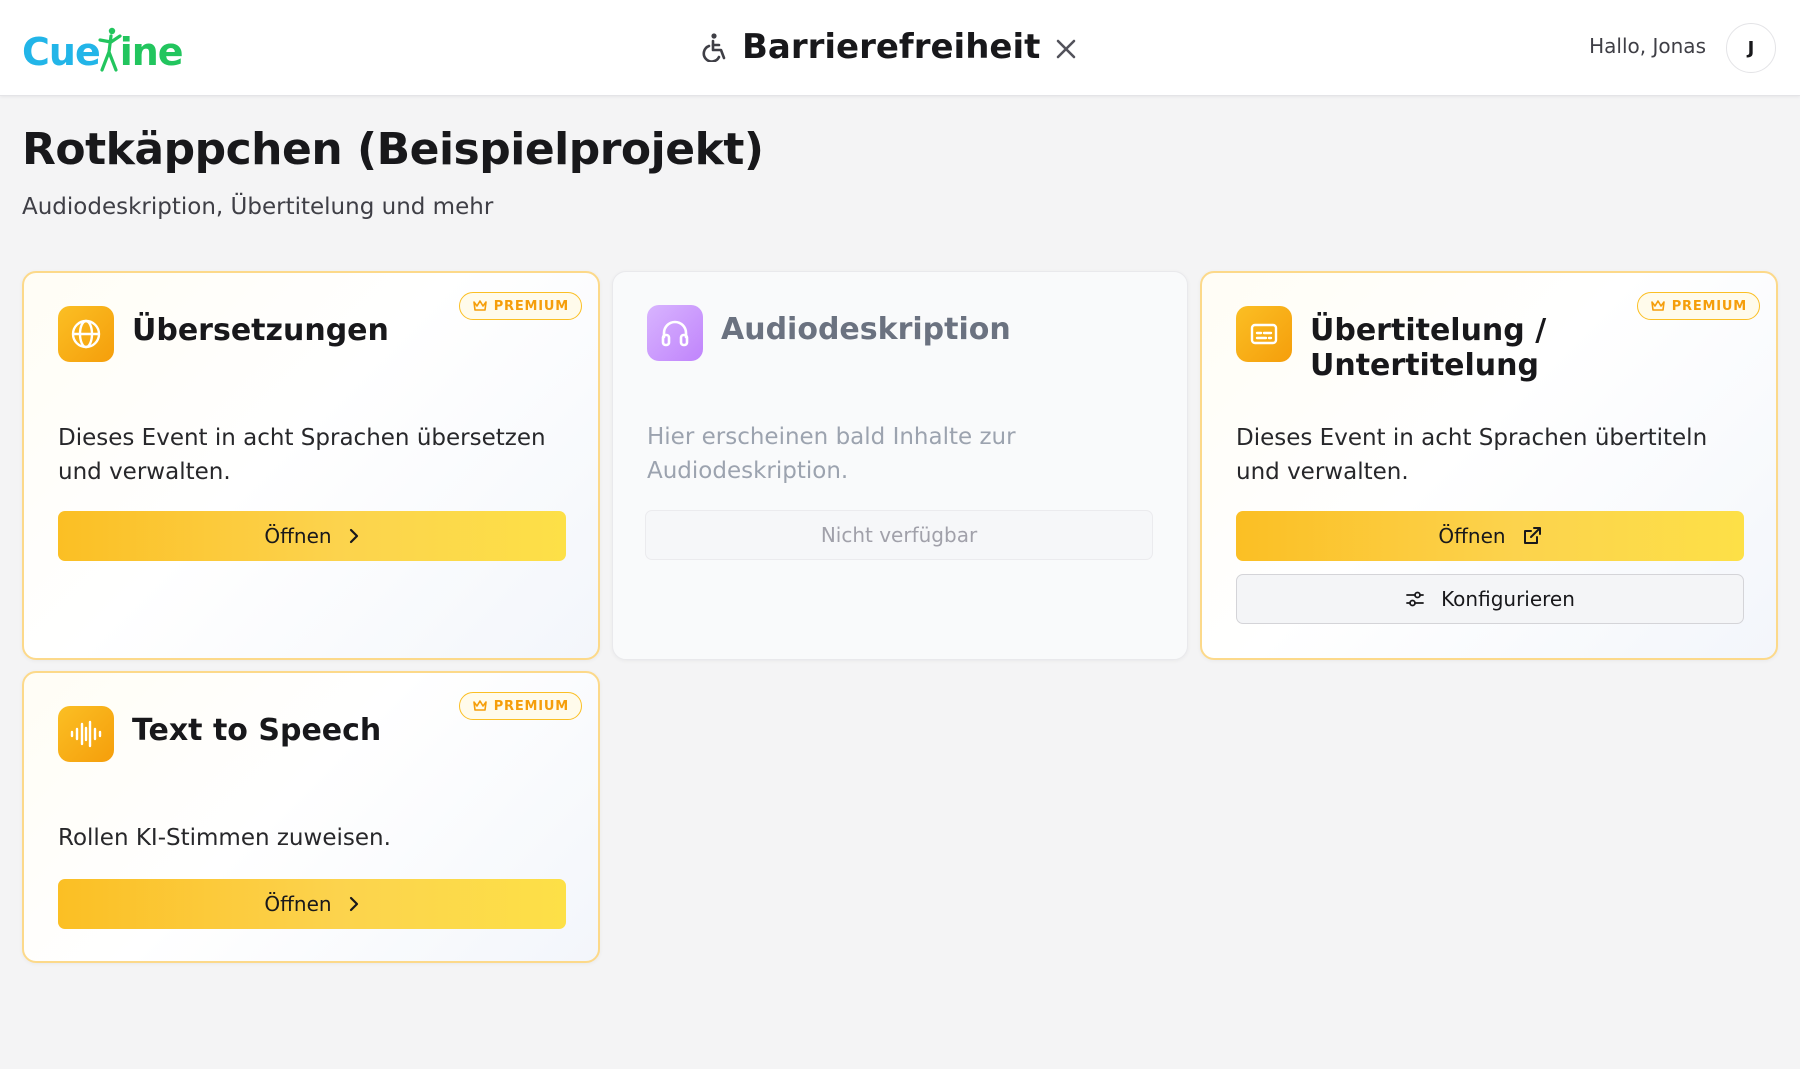 The width and height of the screenshot is (1800, 1069). What do you see at coordinates (866, 329) in the screenshot?
I see `card-title: Audiodeskription` at bounding box center [866, 329].